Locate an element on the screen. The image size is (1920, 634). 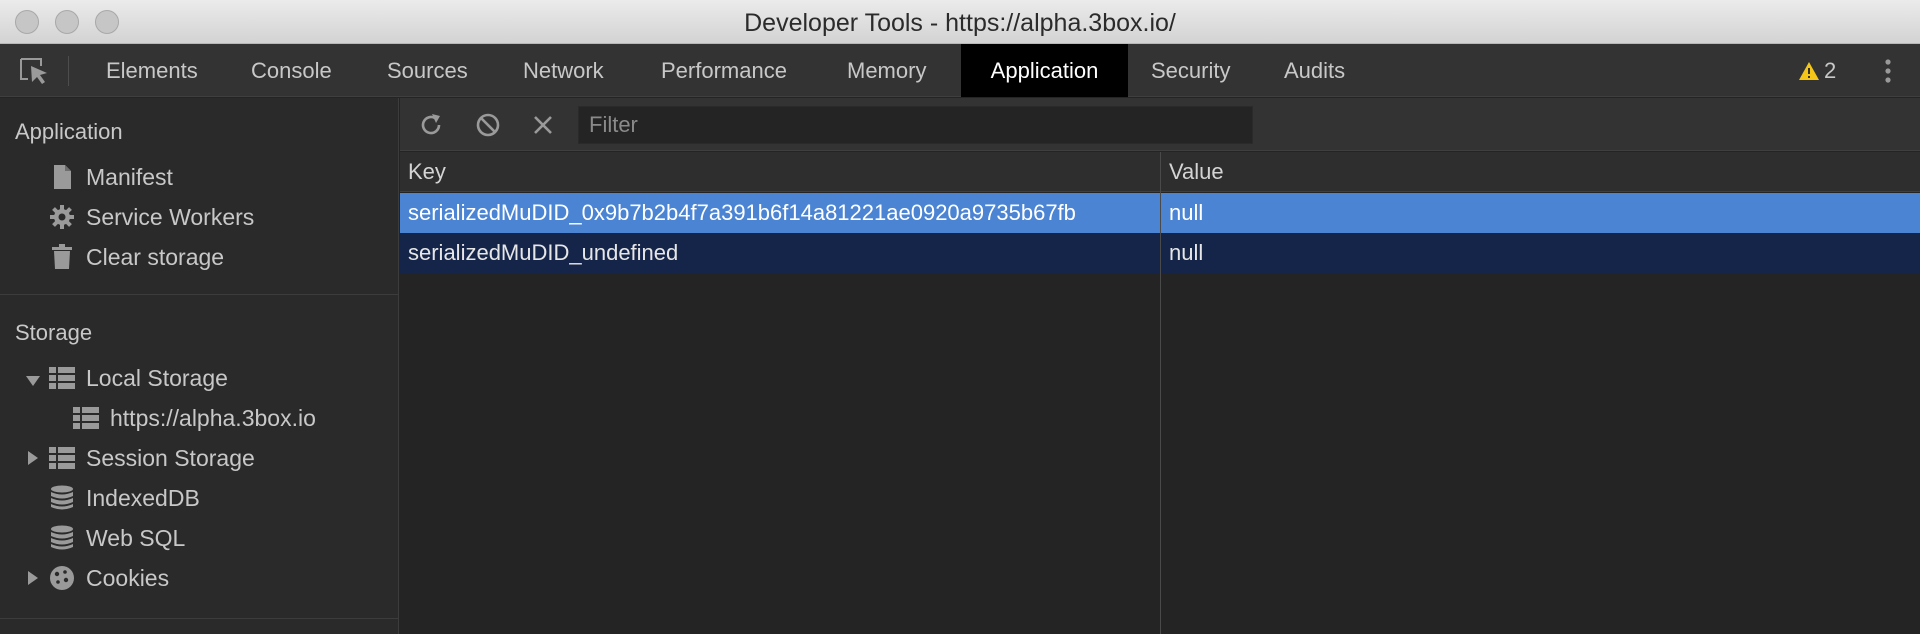
sidebar-item-label: https://alpha.3box.io is located at coordinates (213, 417).